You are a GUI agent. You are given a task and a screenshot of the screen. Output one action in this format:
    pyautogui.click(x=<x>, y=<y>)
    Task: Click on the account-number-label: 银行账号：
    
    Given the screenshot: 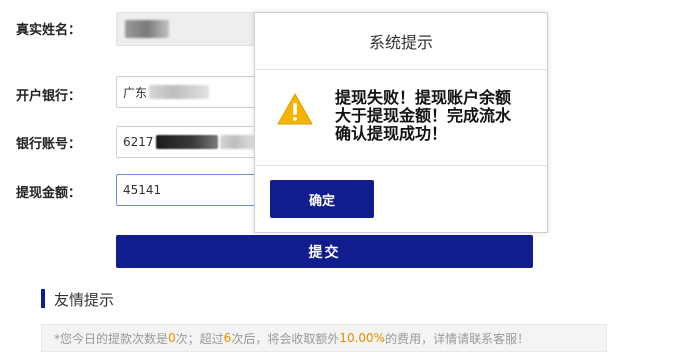 What is the action you would take?
    pyautogui.click(x=49, y=144)
    